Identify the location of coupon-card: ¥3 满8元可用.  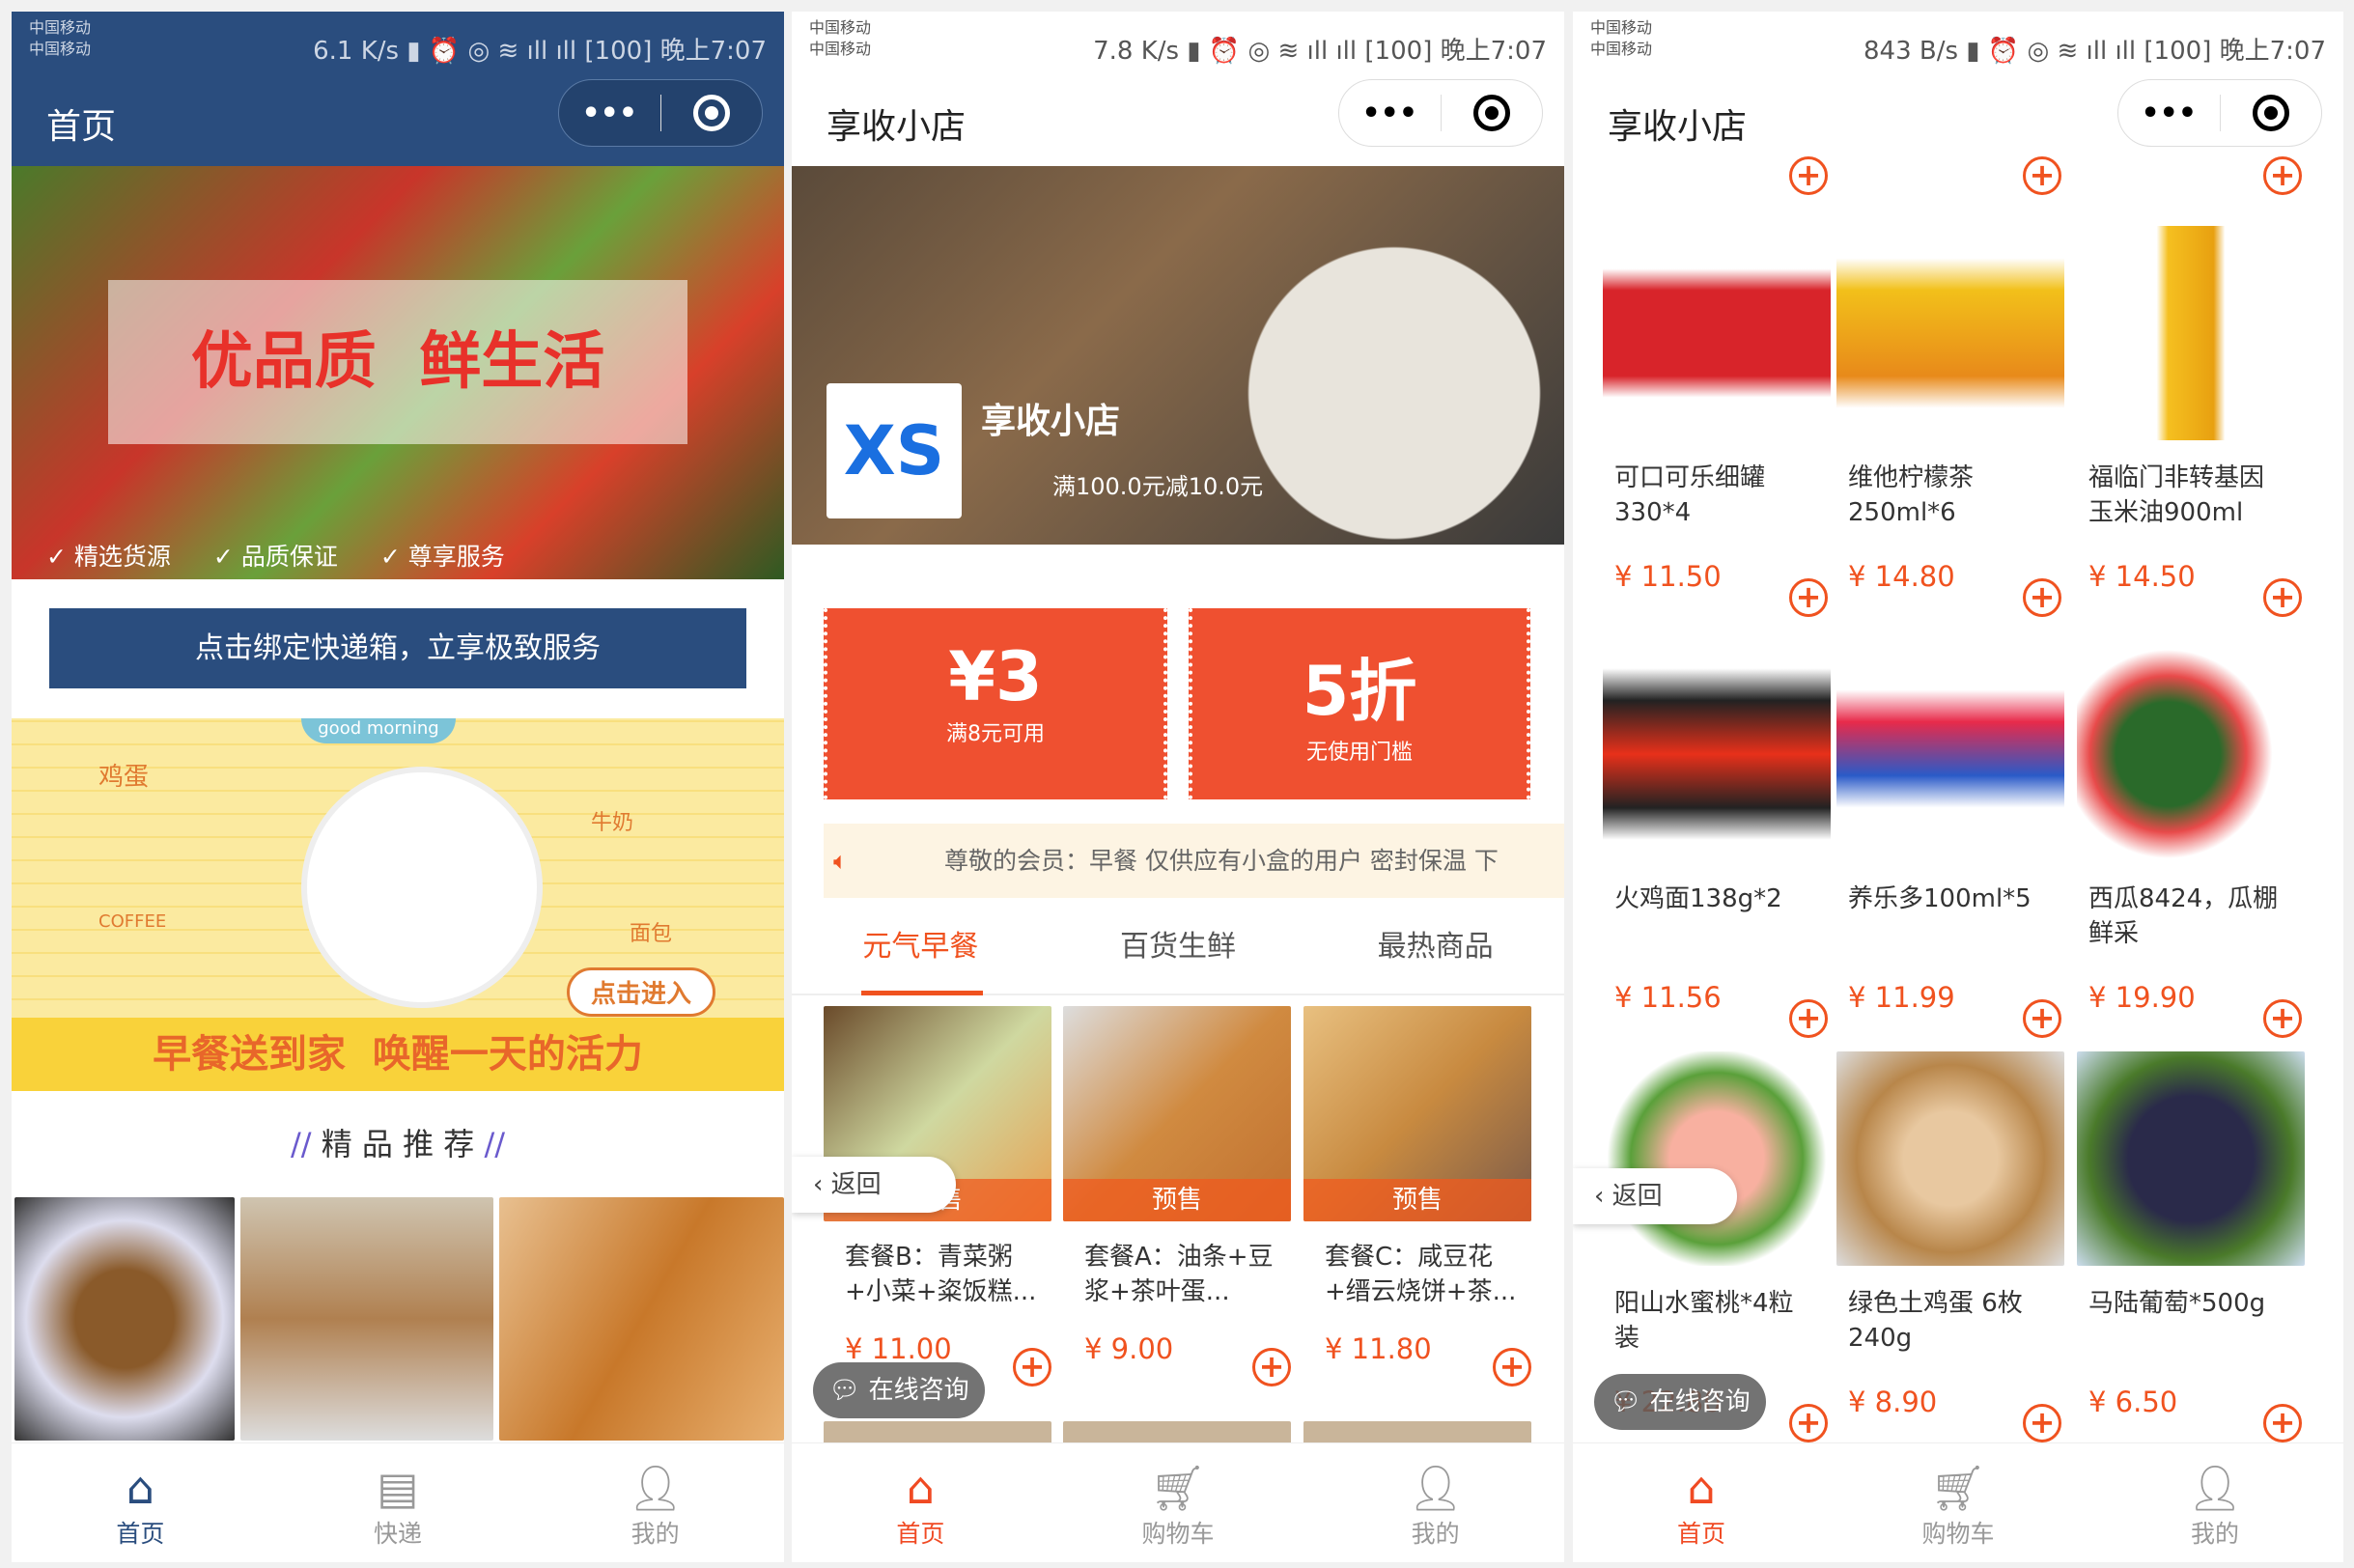
(995, 704).